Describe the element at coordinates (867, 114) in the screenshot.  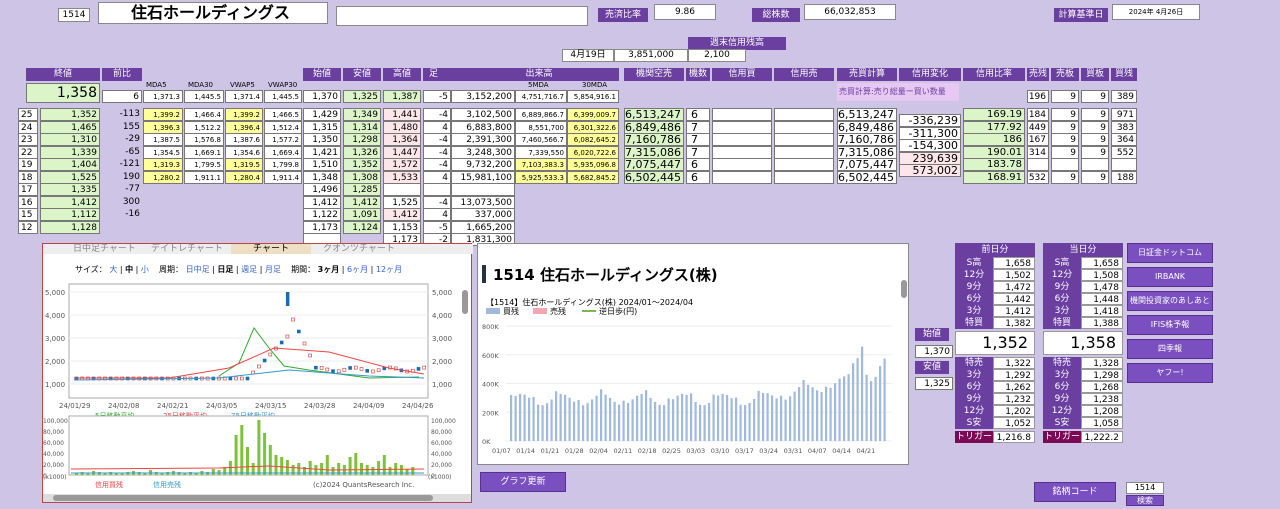
I see `row-bcalc: 6,513,247` at that location.